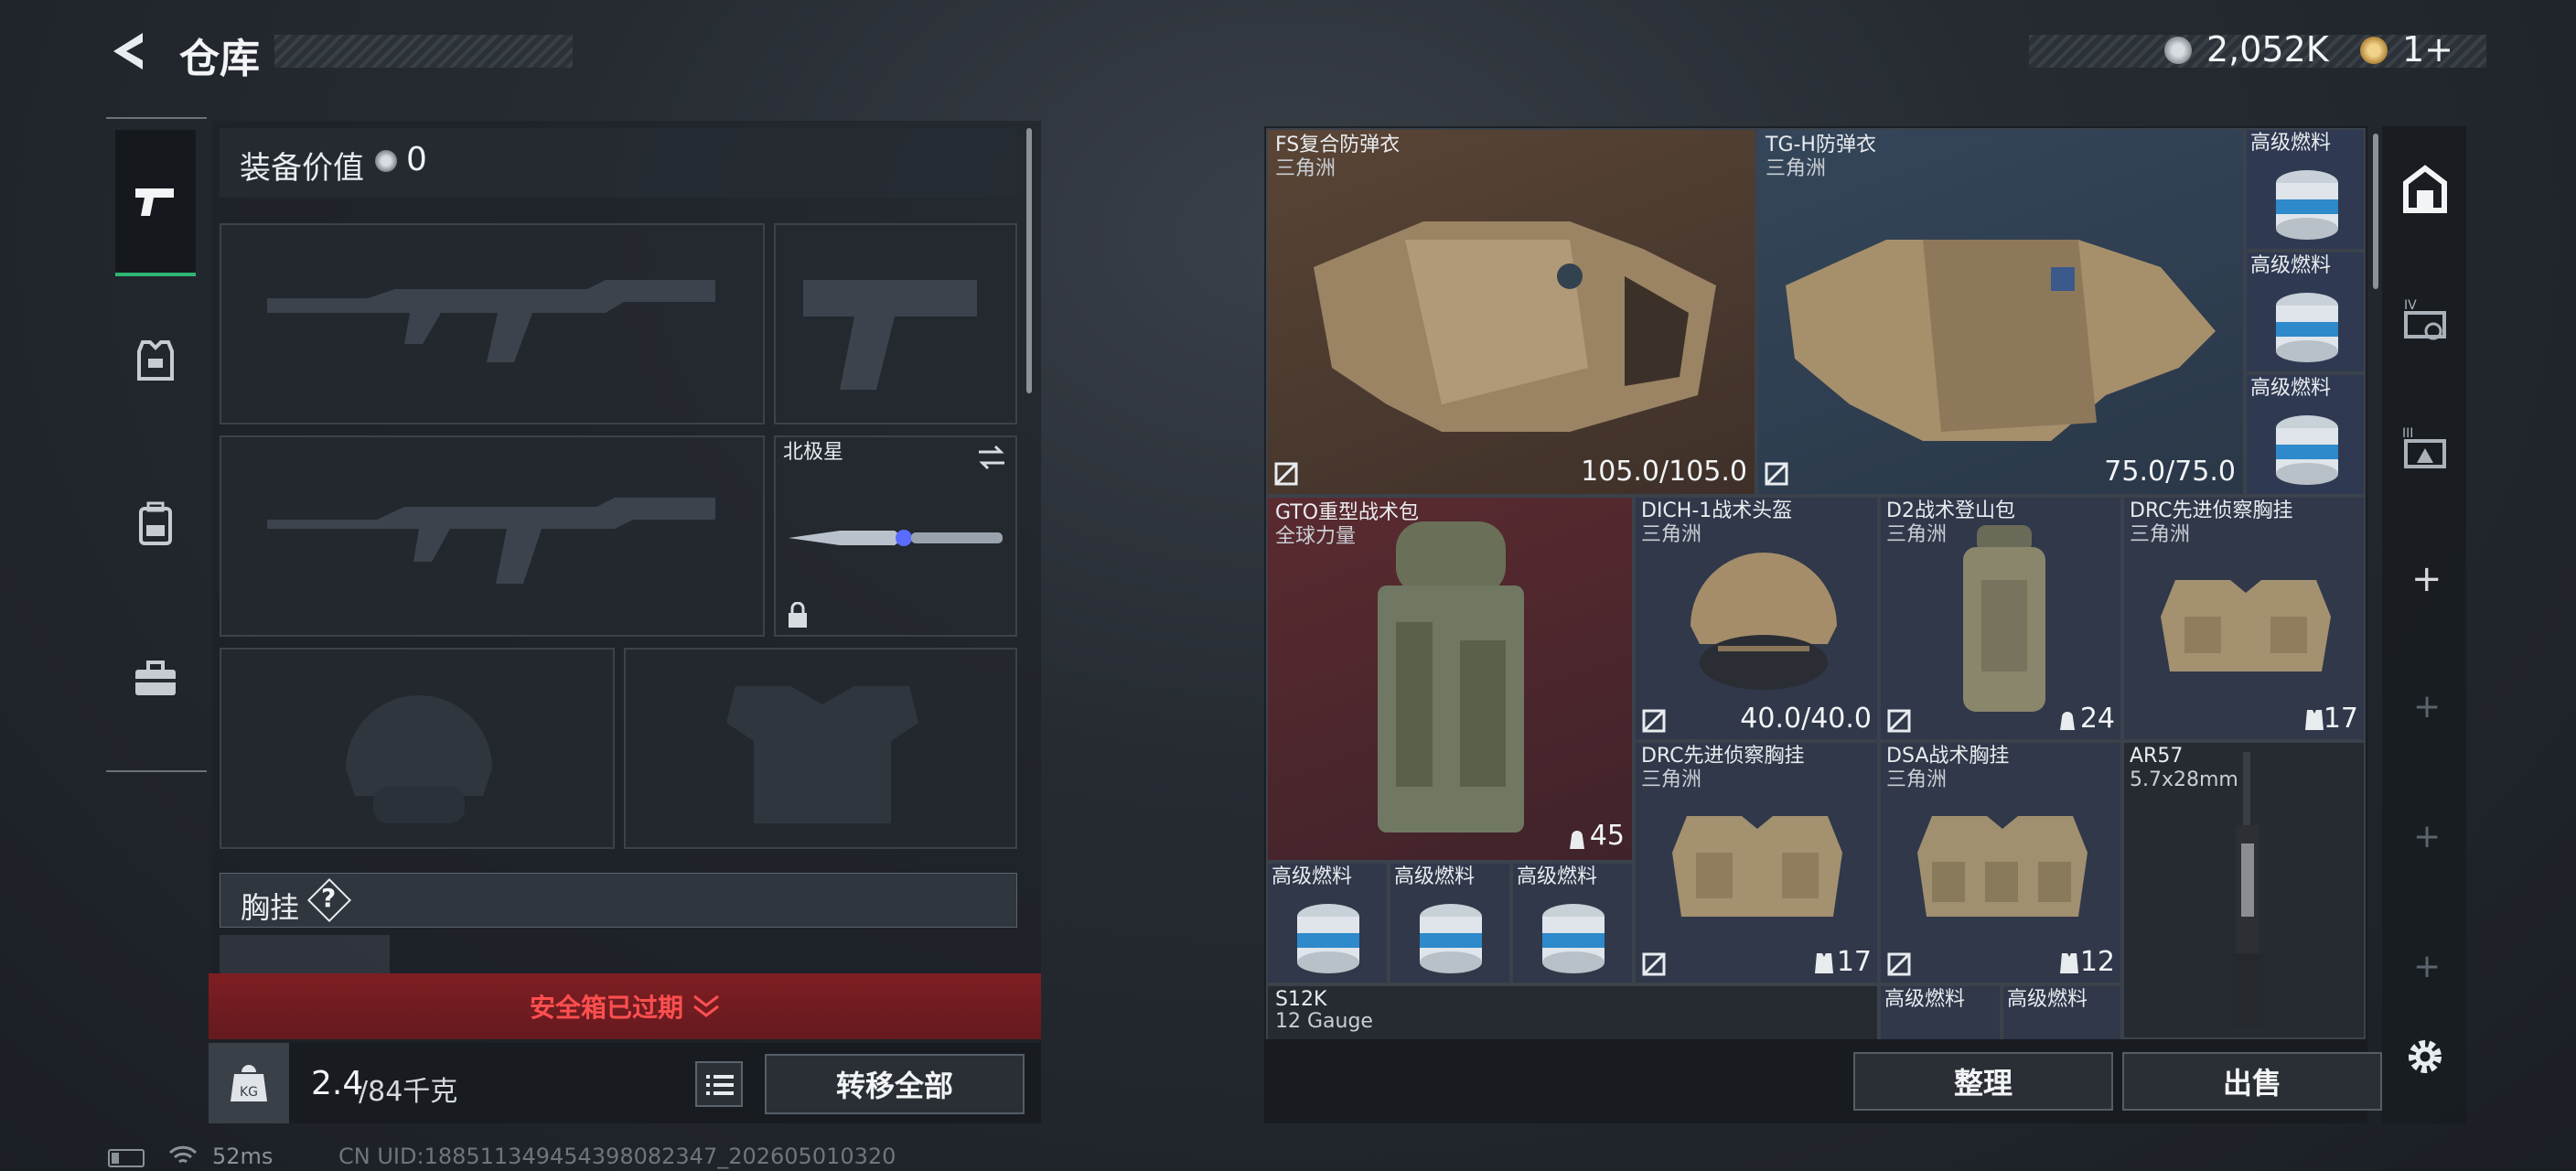  What do you see at coordinates (2410, 305) in the screenshot?
I see `svg-text: IV` at bounding box center [2410, 305].